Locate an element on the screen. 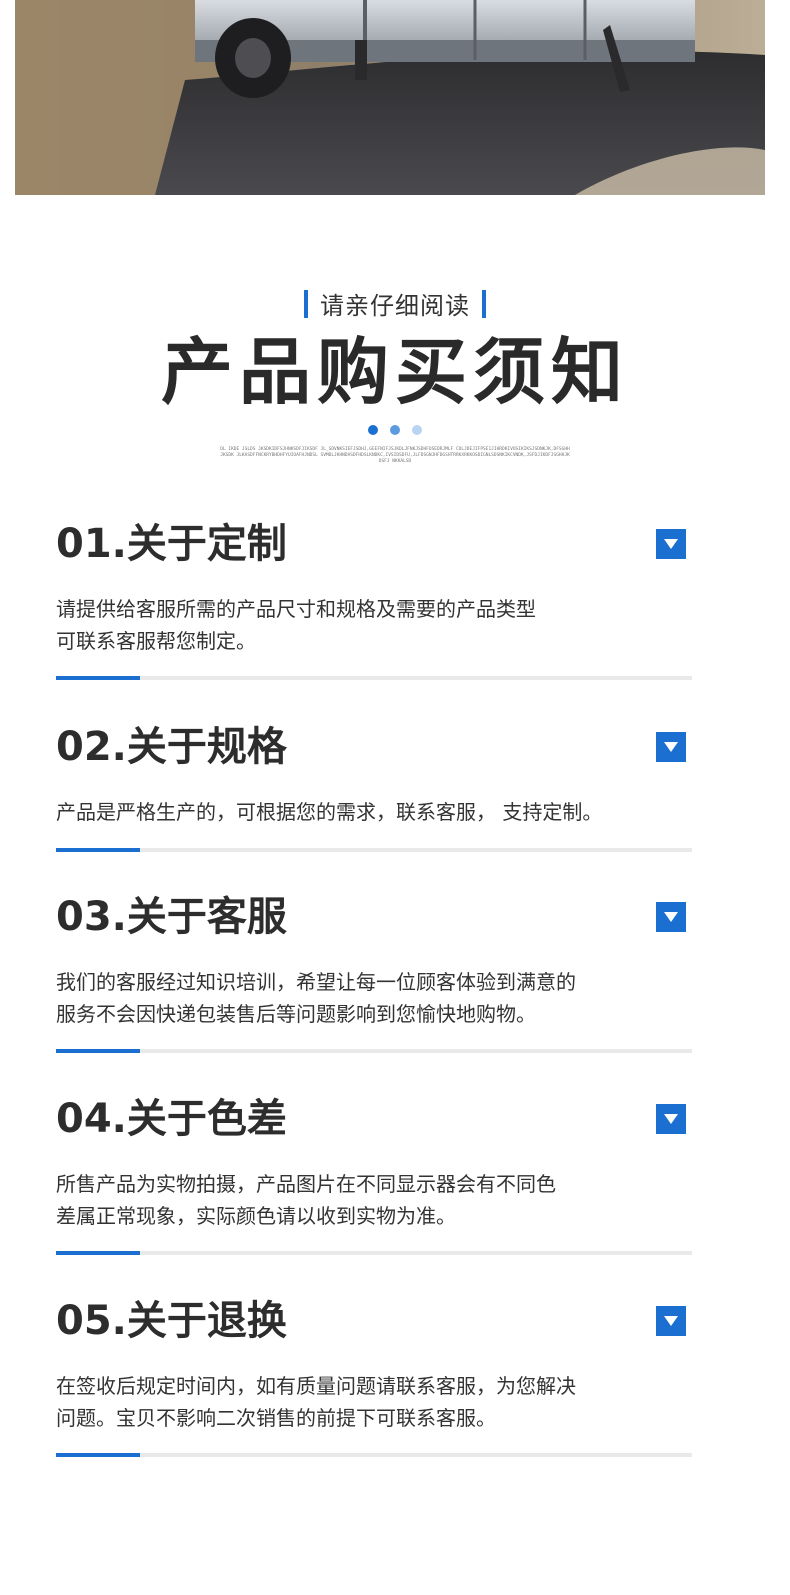  truck-photo-illustration is located at coordinates (390, 97).